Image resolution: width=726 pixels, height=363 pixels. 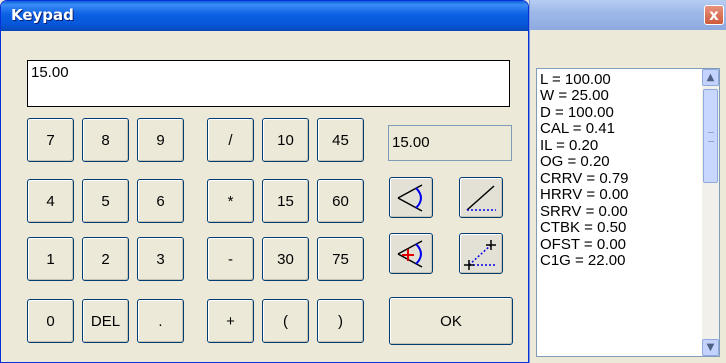 What do you see at coordinates (285, 140) in the screenshot?
I see `key-preset-10: 10` at bounding box center [285, 140].